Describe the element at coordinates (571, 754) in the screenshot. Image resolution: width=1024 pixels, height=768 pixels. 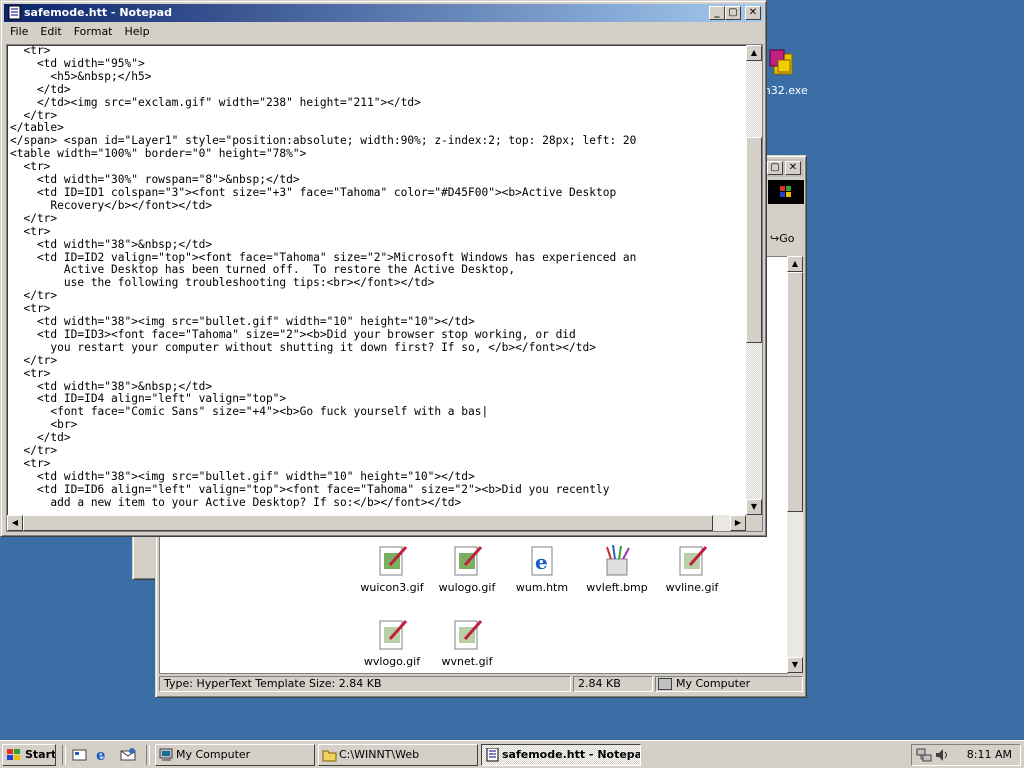
I see `task-label: safemode.htt - Notepad` at that location.